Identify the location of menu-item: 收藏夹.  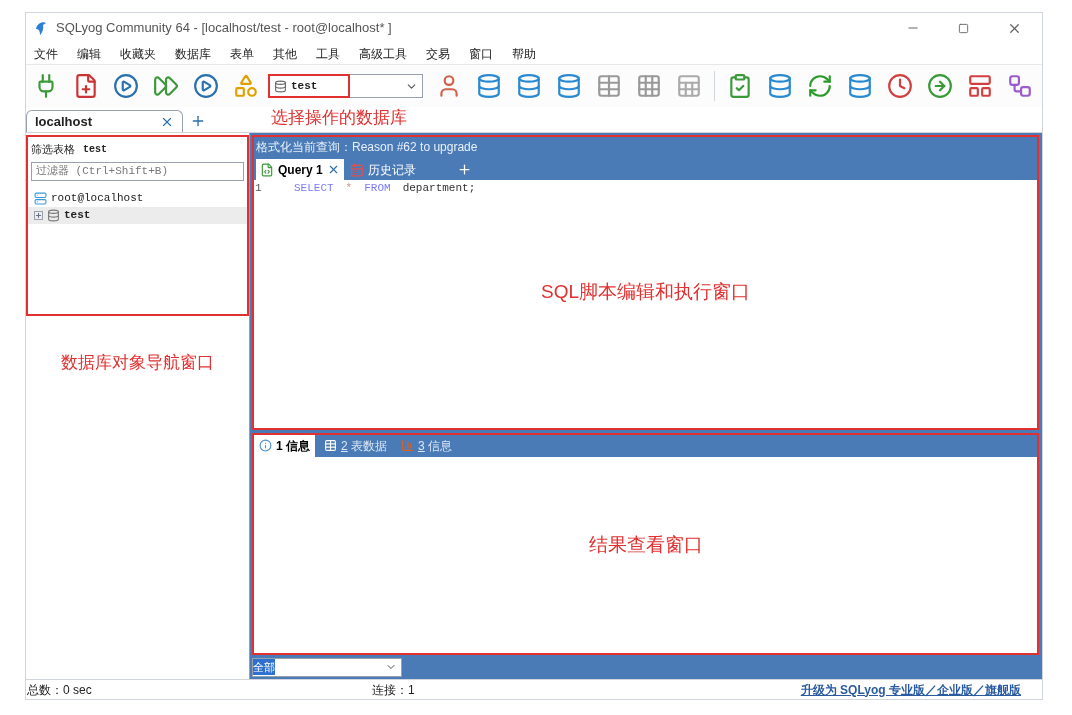
(138, 53).